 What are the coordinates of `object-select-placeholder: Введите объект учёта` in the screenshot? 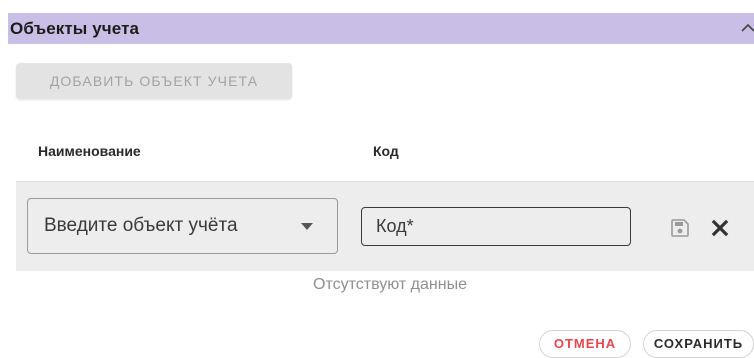 It's located at (141, 225).